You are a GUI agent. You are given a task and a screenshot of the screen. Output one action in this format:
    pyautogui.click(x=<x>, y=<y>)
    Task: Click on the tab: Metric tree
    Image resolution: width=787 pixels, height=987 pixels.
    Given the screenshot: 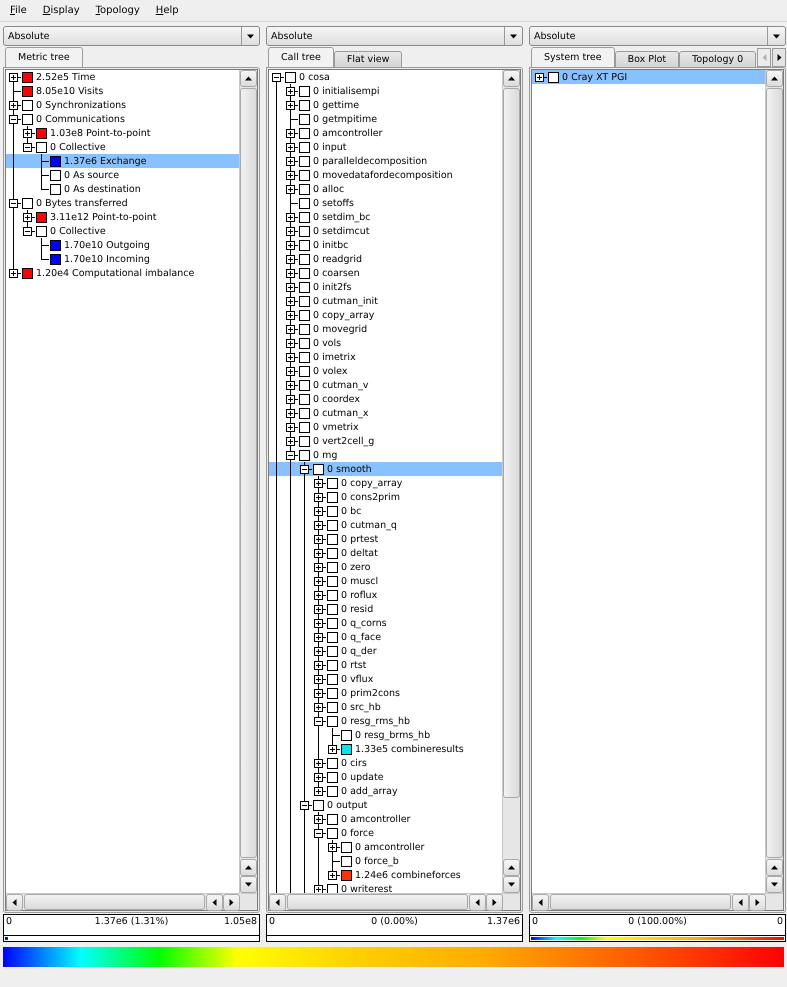 What is the action you would take?
    pyautogui.click(x=44, y=57)
    